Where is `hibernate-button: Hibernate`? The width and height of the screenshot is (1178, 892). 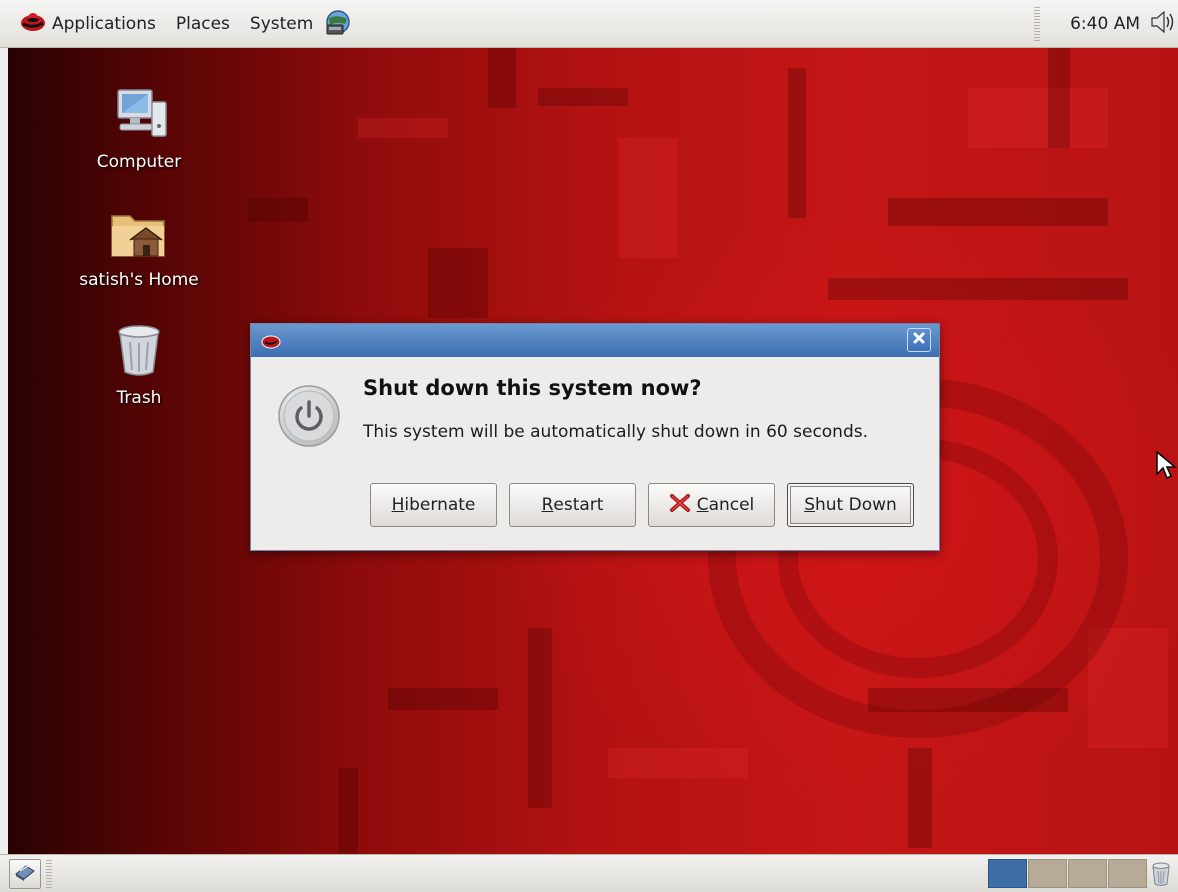 hibernate-button: Hibernate is located at coordinates (433, 505).